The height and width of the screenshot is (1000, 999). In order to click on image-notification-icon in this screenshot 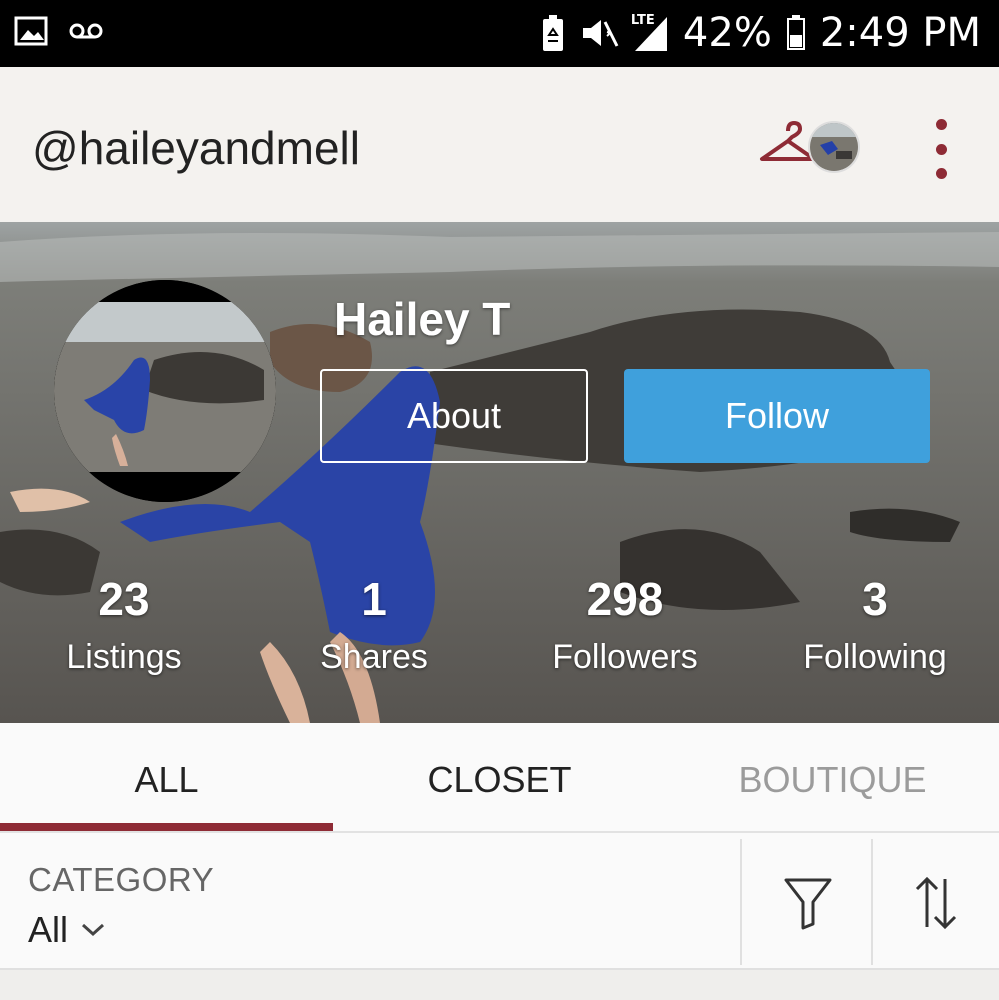, I will do `click(31, 31)`.